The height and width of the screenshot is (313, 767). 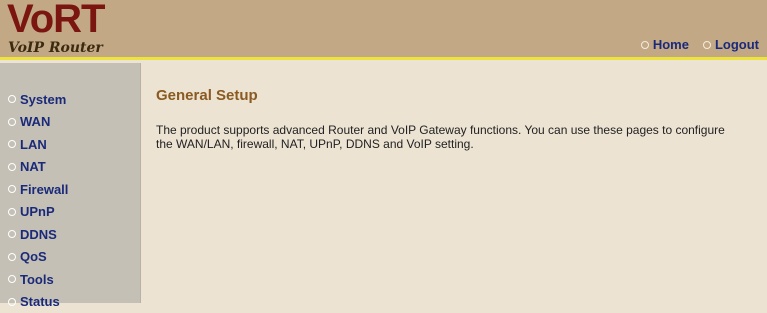 What do you see at coordinates (207, 95) in the screenshot?
I see `page-title: General Setup` at bounding box center [207, 95].